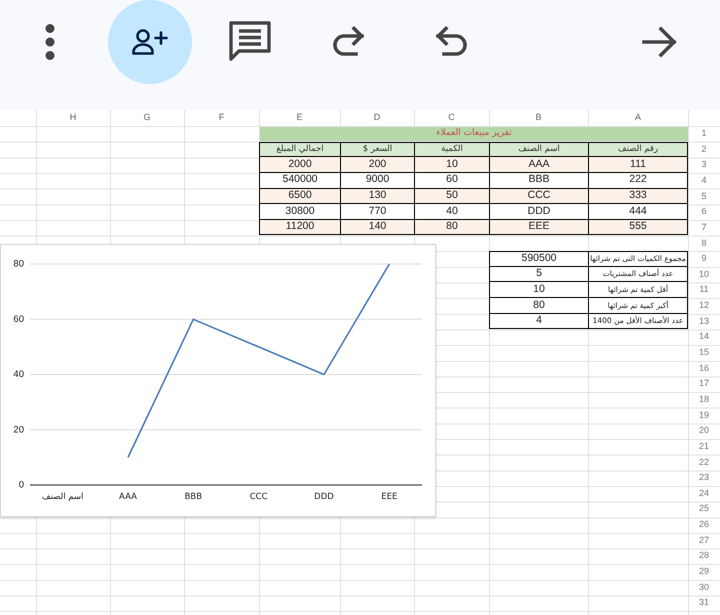 The width and height of the screenshot is (720, 615). What do you see at coordinates (221, 118) in the screenshot?
I see `column-header: F` at bounding box center [221, 118].